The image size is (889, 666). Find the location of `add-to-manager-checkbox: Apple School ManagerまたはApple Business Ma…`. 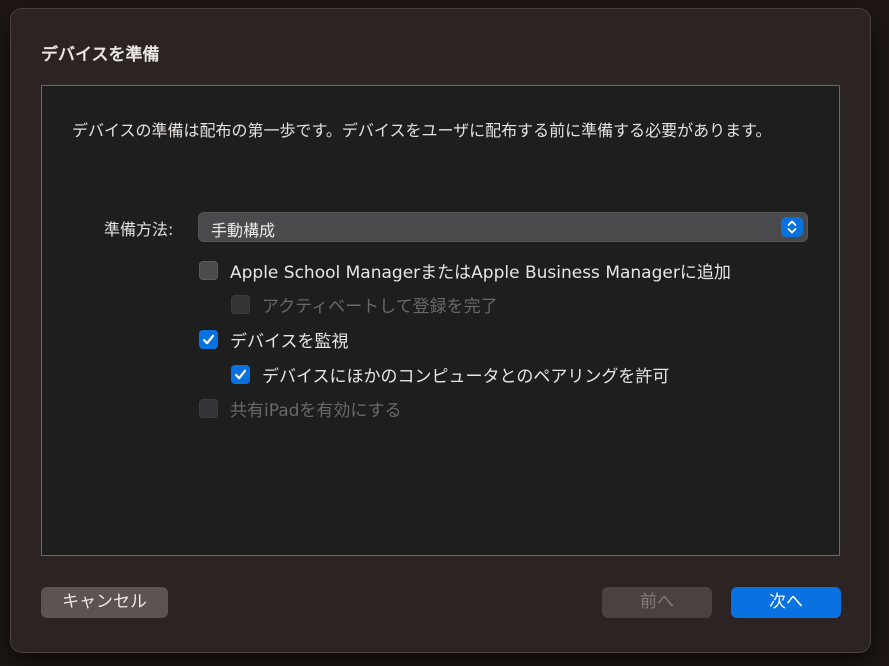

add-to-manager-checkbox: Apple School ManagerまたはApple Business Ma… is located at coordinates (465, 270).